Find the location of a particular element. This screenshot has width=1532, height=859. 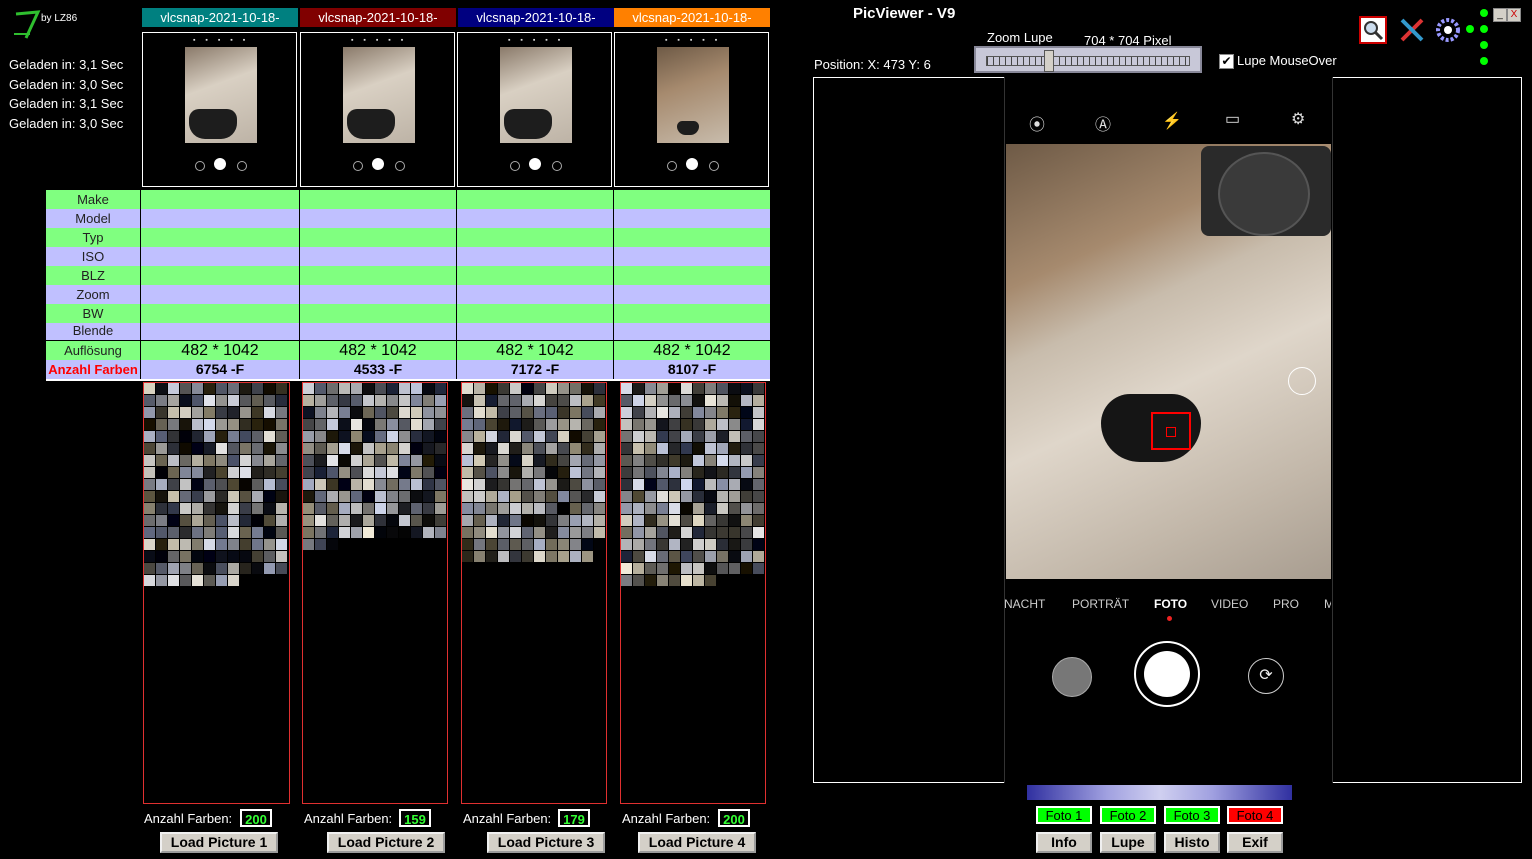

foto-1-button: Foto 1 is located at coordinates (1064, 815).